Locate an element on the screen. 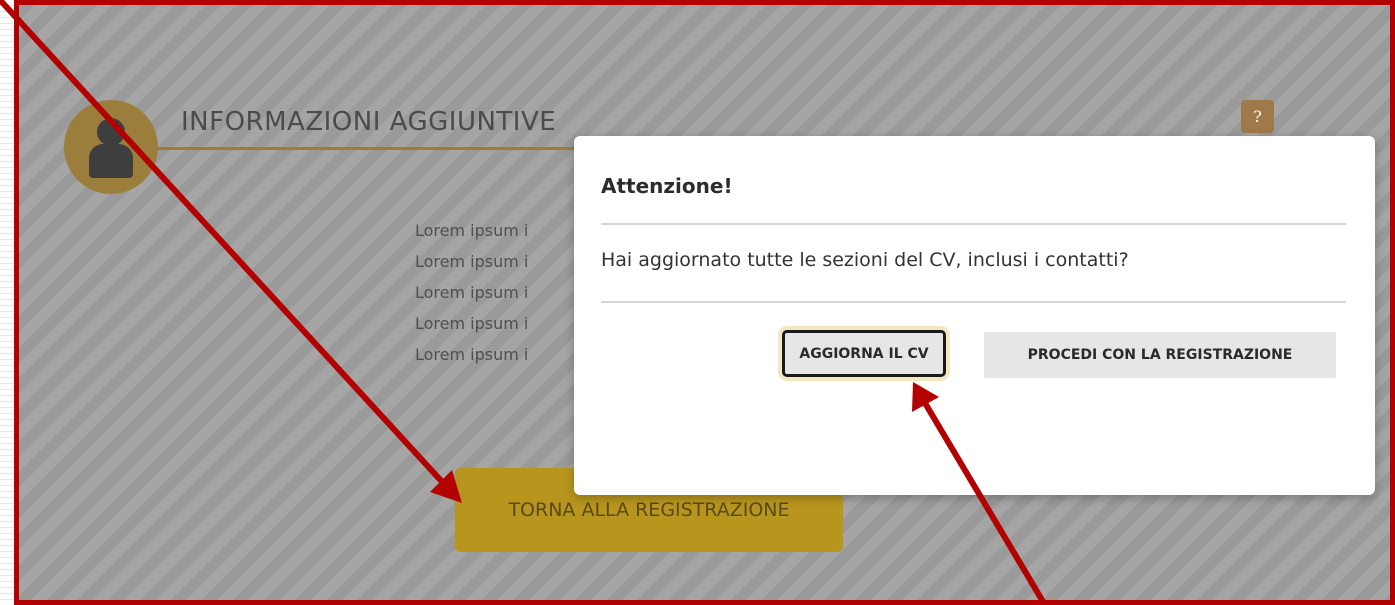 The image size is (1395, 605). left-margin-strip is located at coordinates (7, 302).